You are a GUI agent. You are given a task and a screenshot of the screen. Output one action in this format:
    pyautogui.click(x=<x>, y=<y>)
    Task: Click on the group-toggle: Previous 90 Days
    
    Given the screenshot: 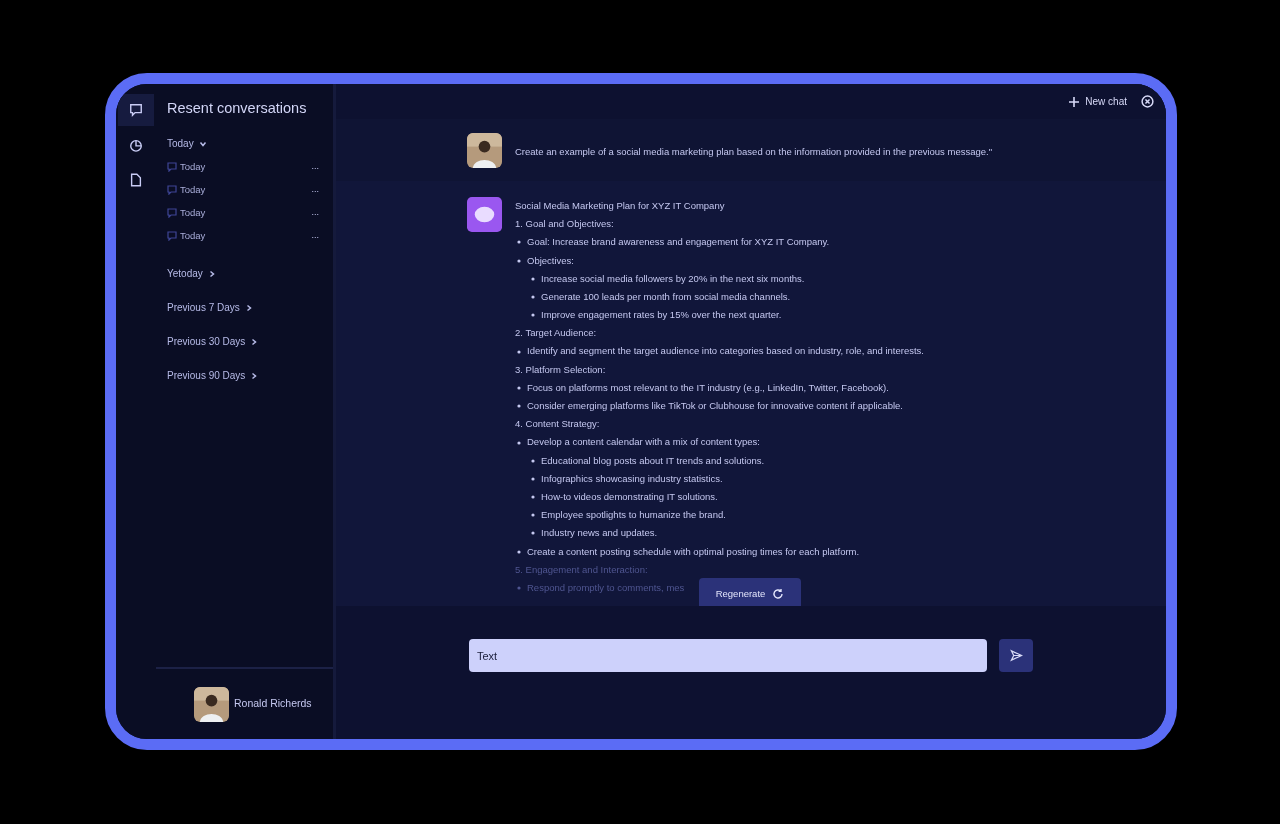 What is the action you would take?
    pyautogui.click(x=213, y=375)
    